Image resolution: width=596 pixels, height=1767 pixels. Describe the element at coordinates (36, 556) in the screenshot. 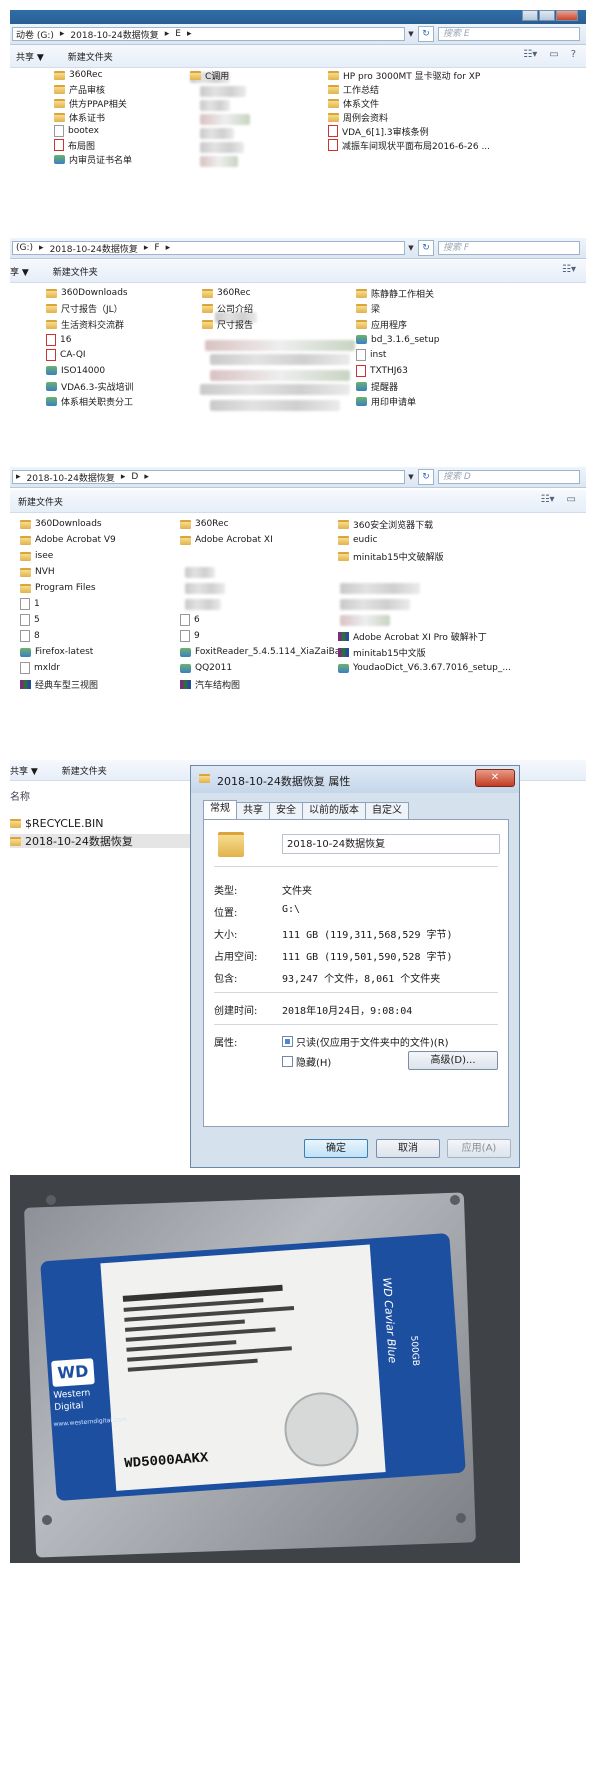

I see `file-item: isee` at that location.